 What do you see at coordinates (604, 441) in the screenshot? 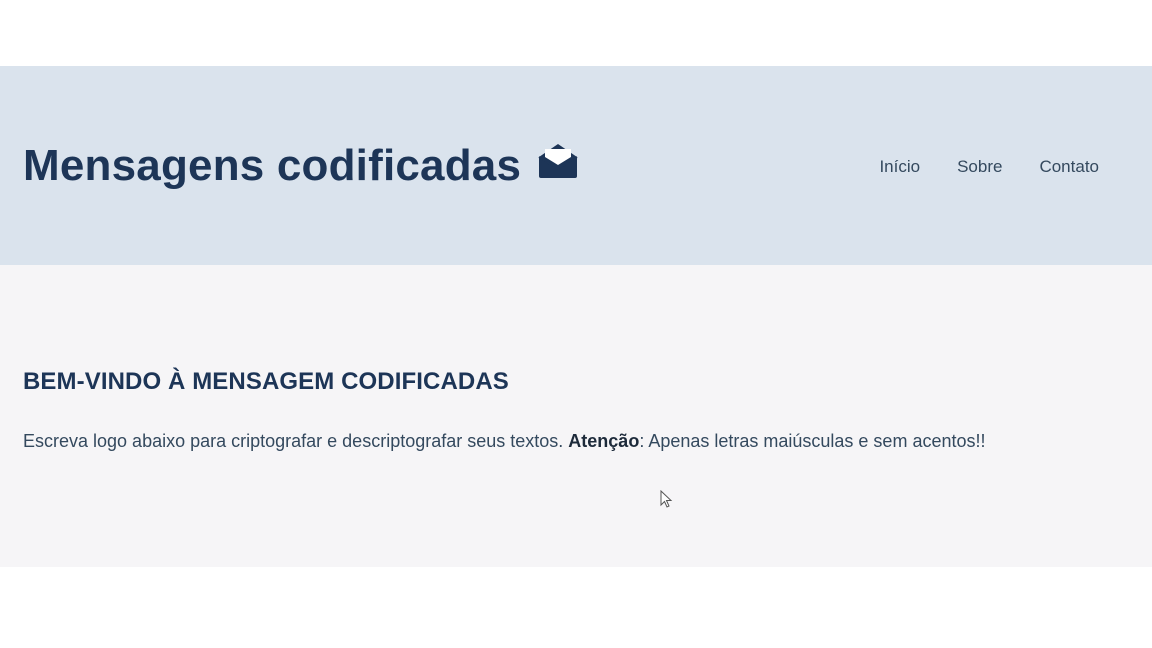
I see `attention-label: Atenção` at bounding box center [604, 441].